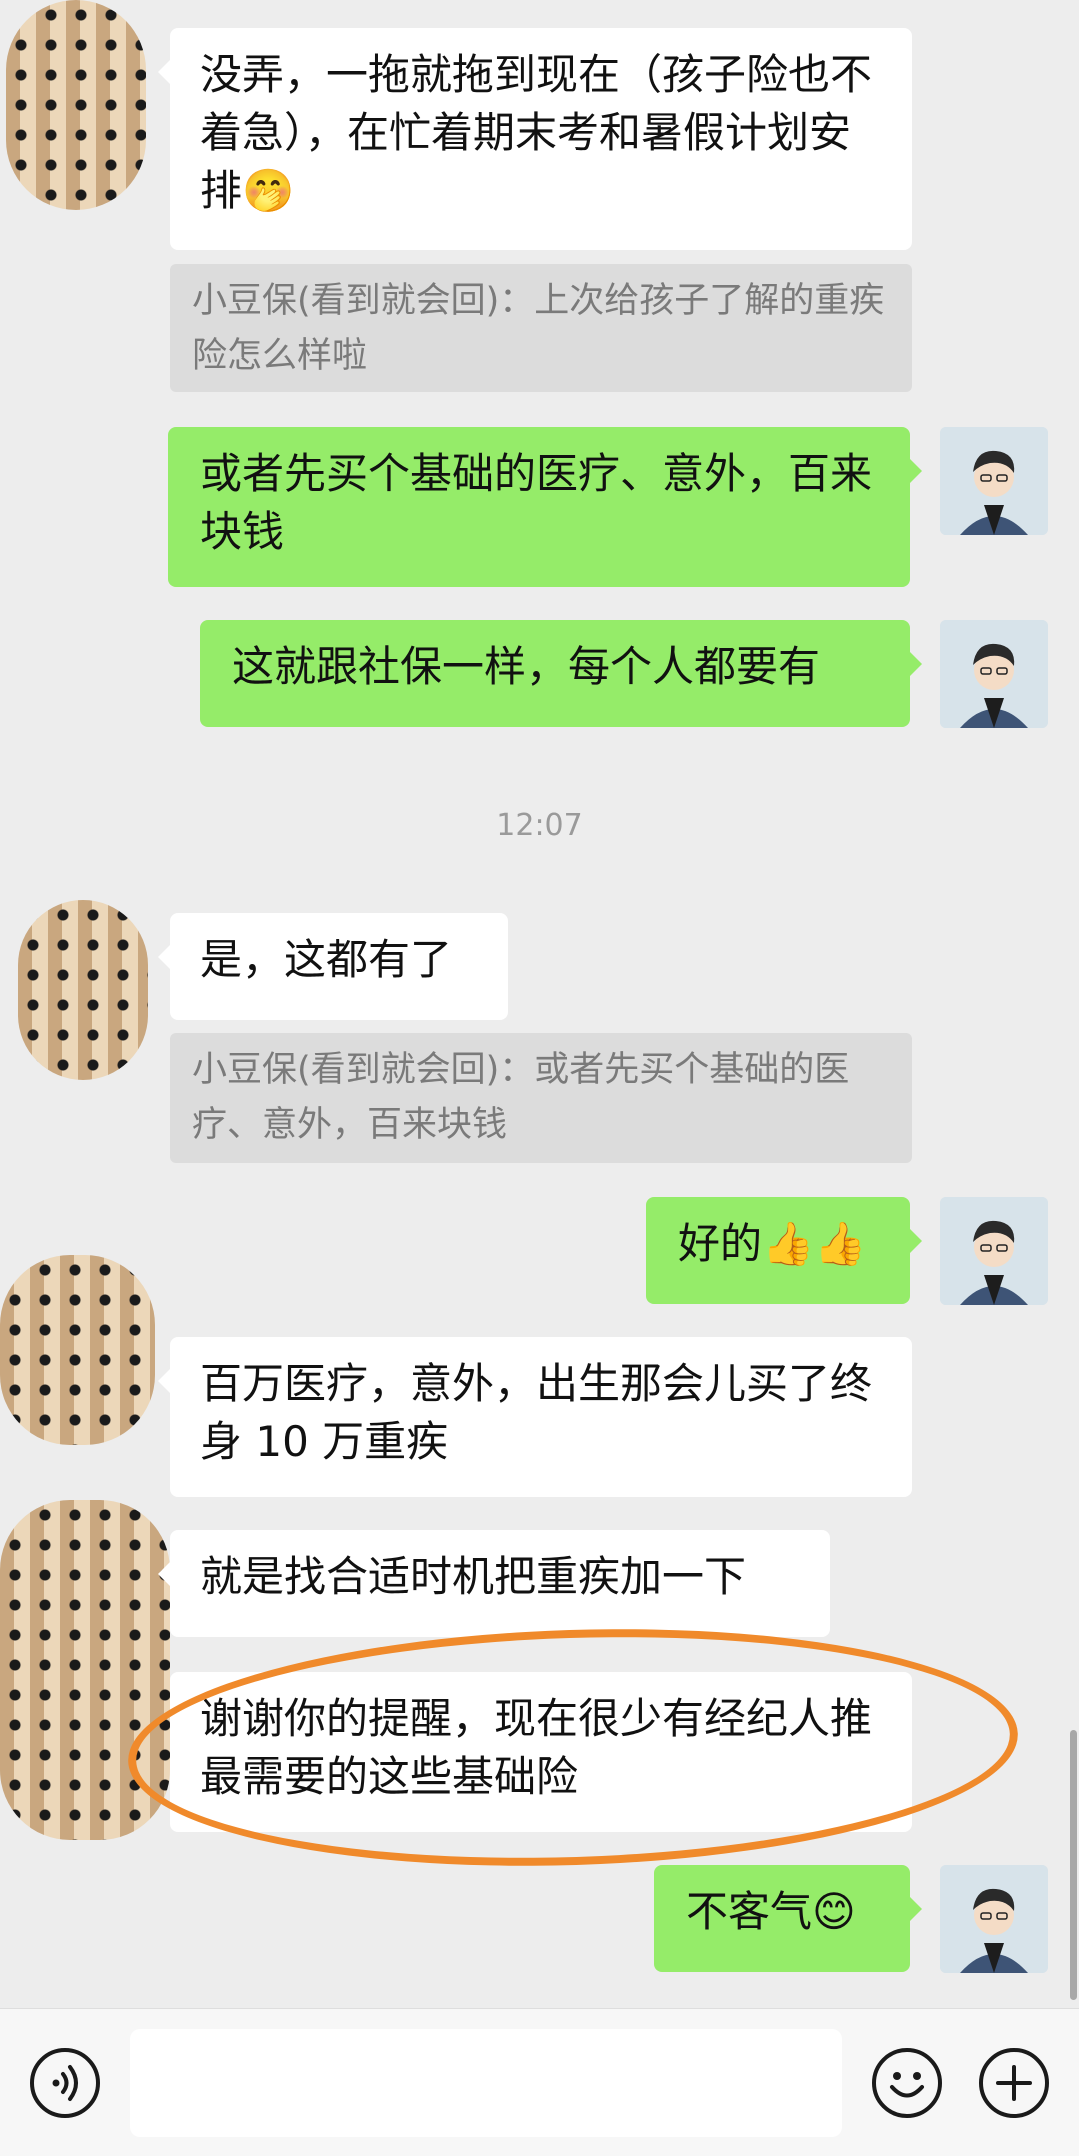 The height and width of the screenshot is (2156, 1079). Describe the element at coordinates (536, 132) in the screenshot. I see `message-text: 没弄，一拖就拖到现在（孩子险也不着急），在忙着期末考和暑假计划安排` at that location.